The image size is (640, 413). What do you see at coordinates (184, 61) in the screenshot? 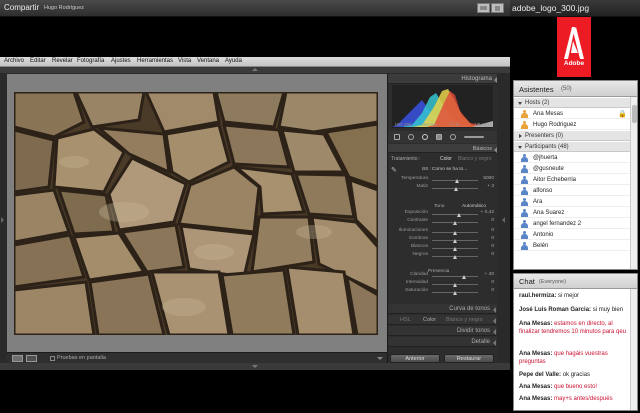
I see `menu-vista: Vista` at bounding box center [184, 61].